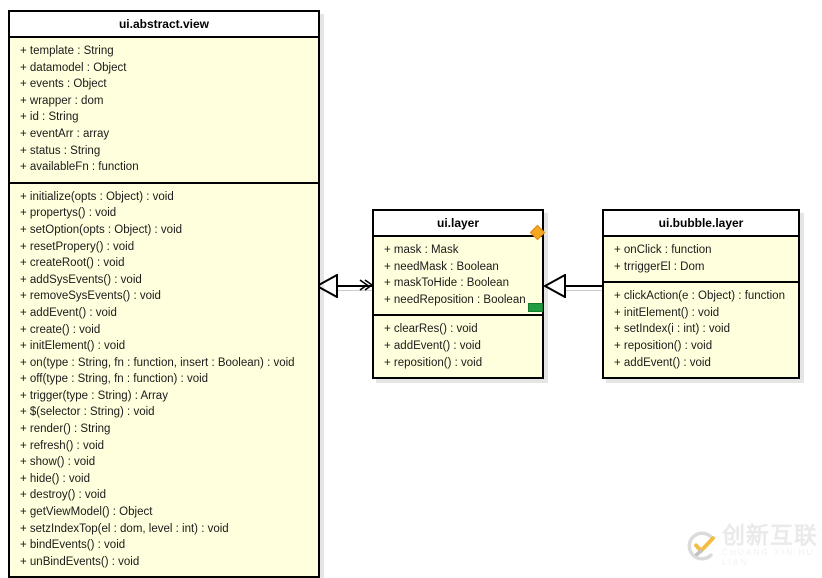  Describe the element at coordinates (49, 117) in the screenshot. I see `attribute-row: + id : String` at that location.